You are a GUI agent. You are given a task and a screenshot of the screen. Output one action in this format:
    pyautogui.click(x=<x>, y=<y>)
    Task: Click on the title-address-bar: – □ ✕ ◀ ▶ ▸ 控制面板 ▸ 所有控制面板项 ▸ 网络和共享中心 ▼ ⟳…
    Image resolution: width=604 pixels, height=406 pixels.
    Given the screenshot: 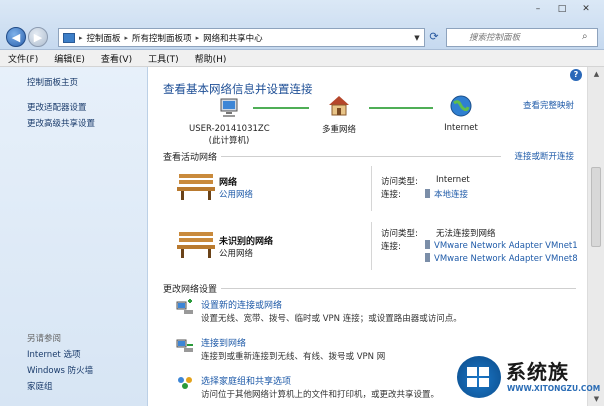 What is the action you would take?
    pyautogui.click(x=302, y=25)
    